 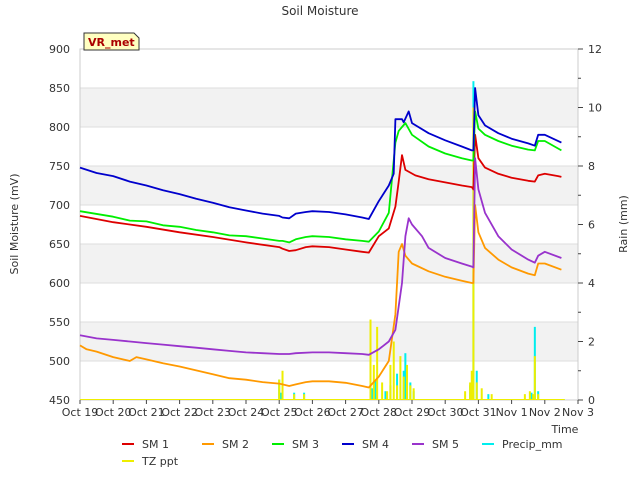 I want to click on x-tick-label: Oct 22, so click(x=179, y=412).